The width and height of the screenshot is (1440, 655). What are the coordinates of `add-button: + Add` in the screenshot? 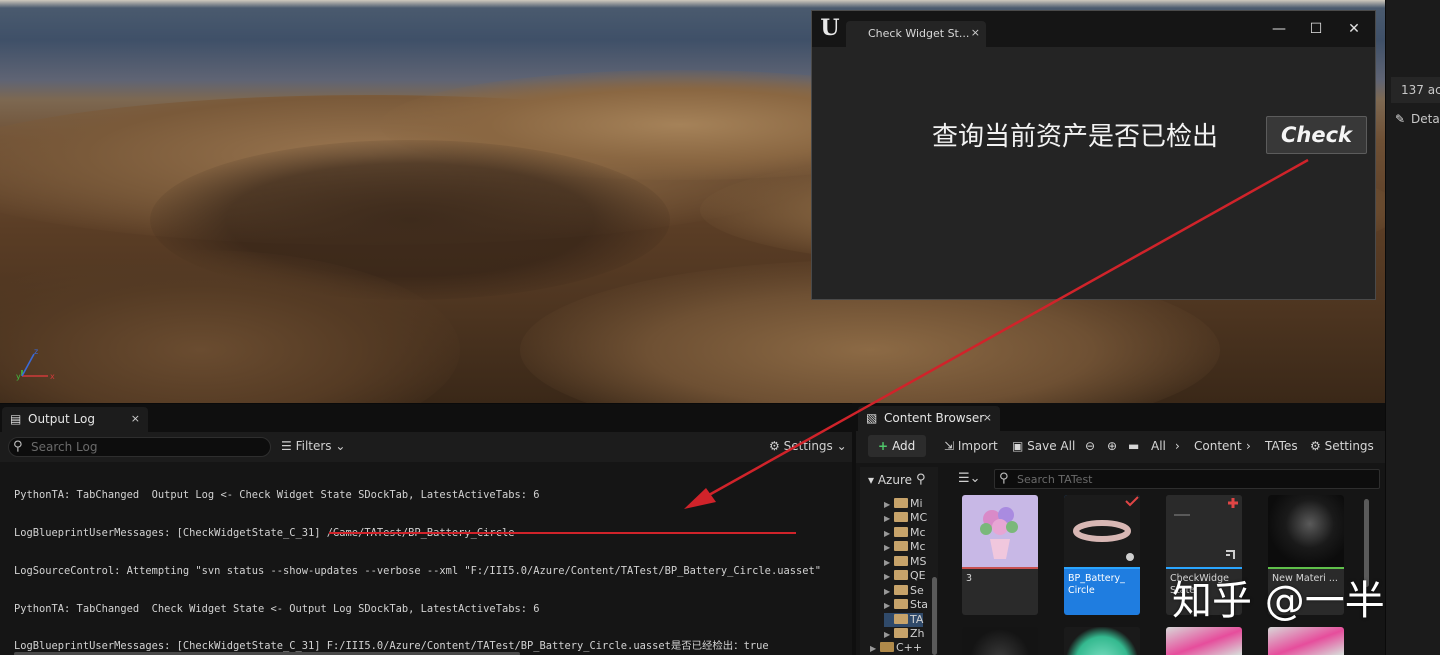 It's located at (897, 446).